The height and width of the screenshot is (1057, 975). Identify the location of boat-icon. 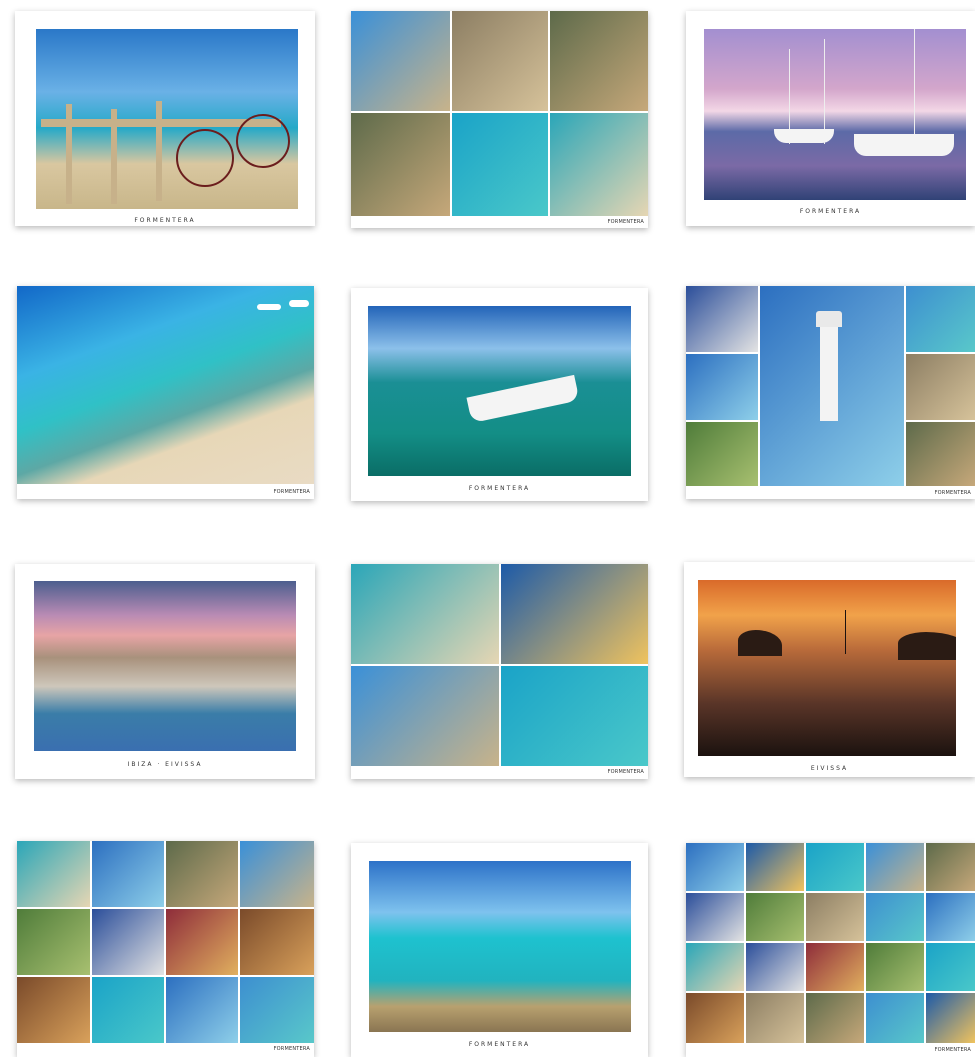
(523, 399).